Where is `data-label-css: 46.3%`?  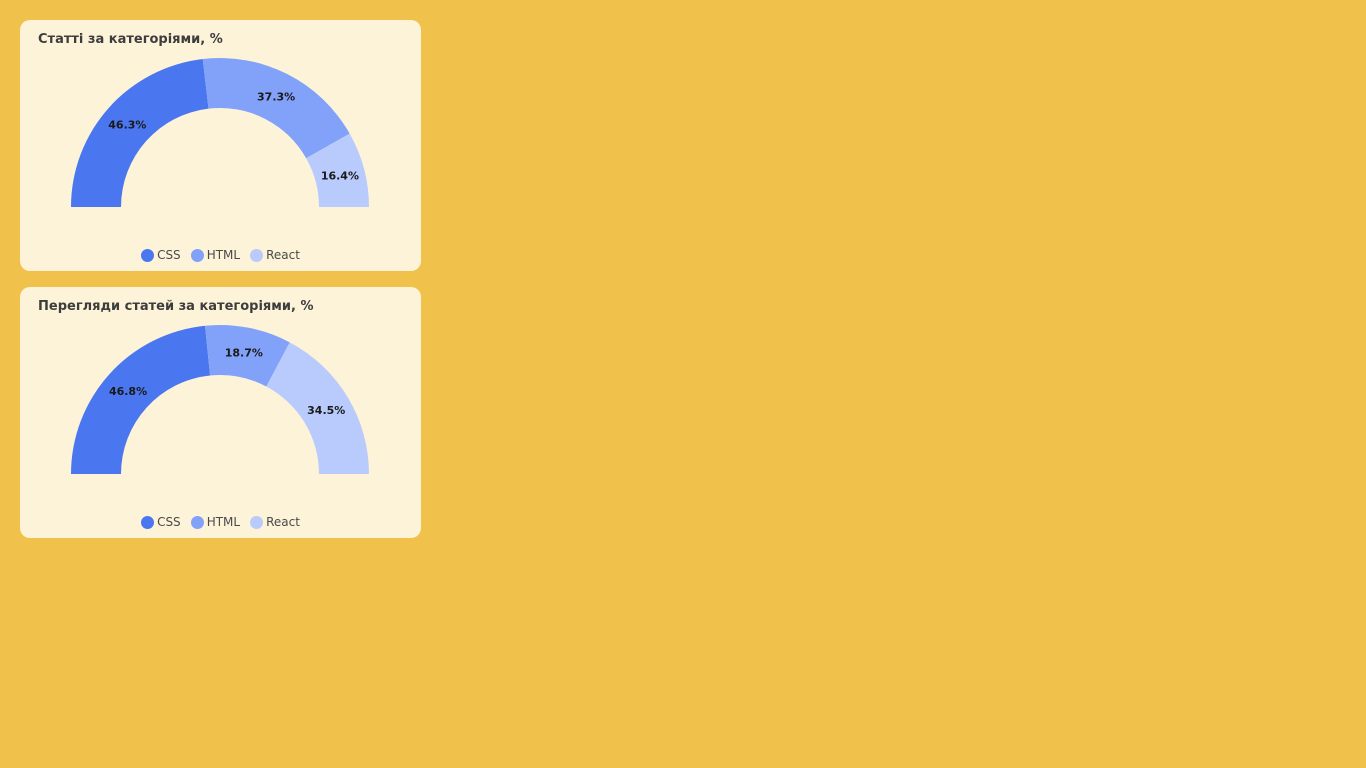
data-label-css: 46.3% is located at coordinates (127, 125).